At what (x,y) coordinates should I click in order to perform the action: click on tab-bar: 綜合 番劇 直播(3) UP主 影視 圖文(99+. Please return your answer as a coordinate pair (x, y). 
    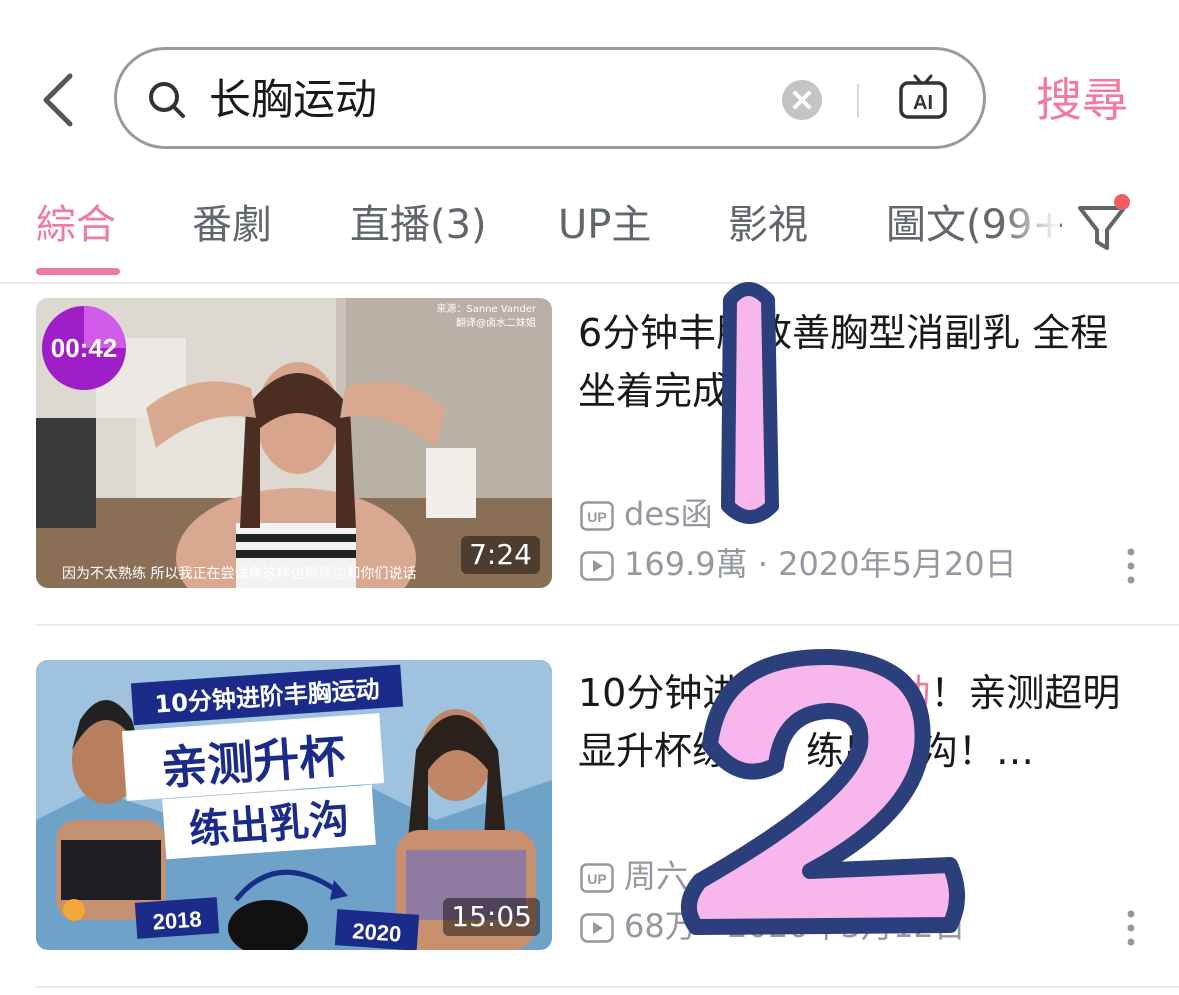
    Looking at the image, I should click on (589, 237).